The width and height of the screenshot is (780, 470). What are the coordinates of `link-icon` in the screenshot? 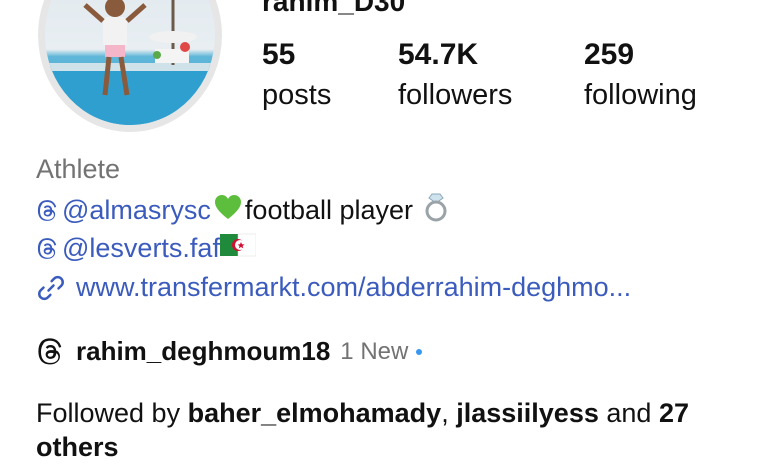 It's located at (51, 287).